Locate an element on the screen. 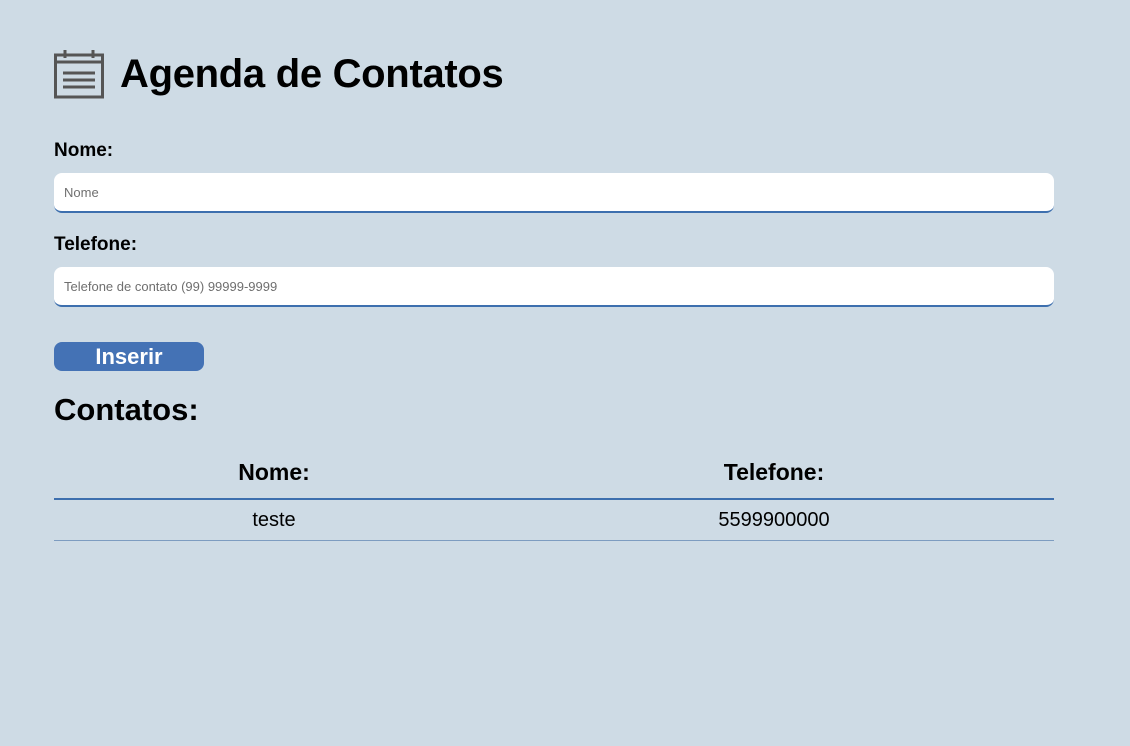 The width and height of the screenshot is (1130, 746). table-header-row: Nome: Telefone: is located at coordinates (554, 473).